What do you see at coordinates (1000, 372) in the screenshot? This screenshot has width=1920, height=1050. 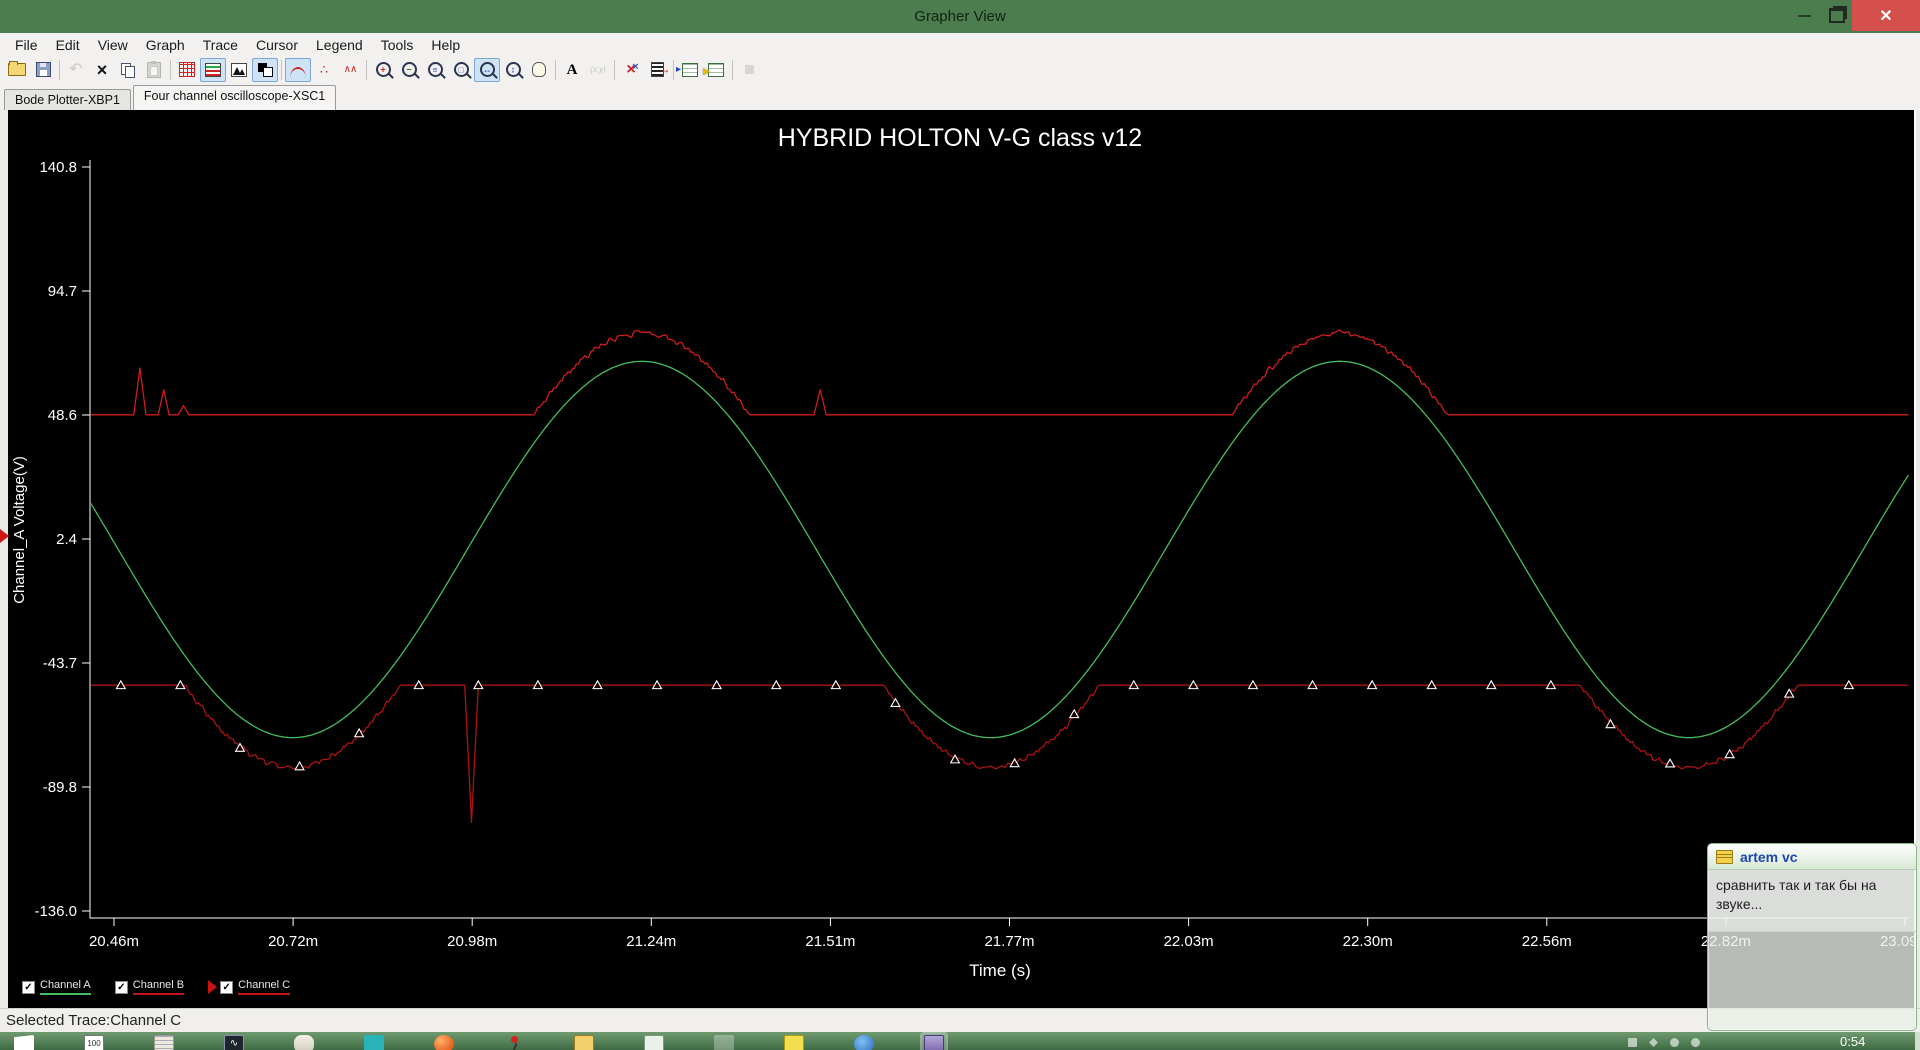 I see `channel-b-trace` at bounding box center [1000, 372].